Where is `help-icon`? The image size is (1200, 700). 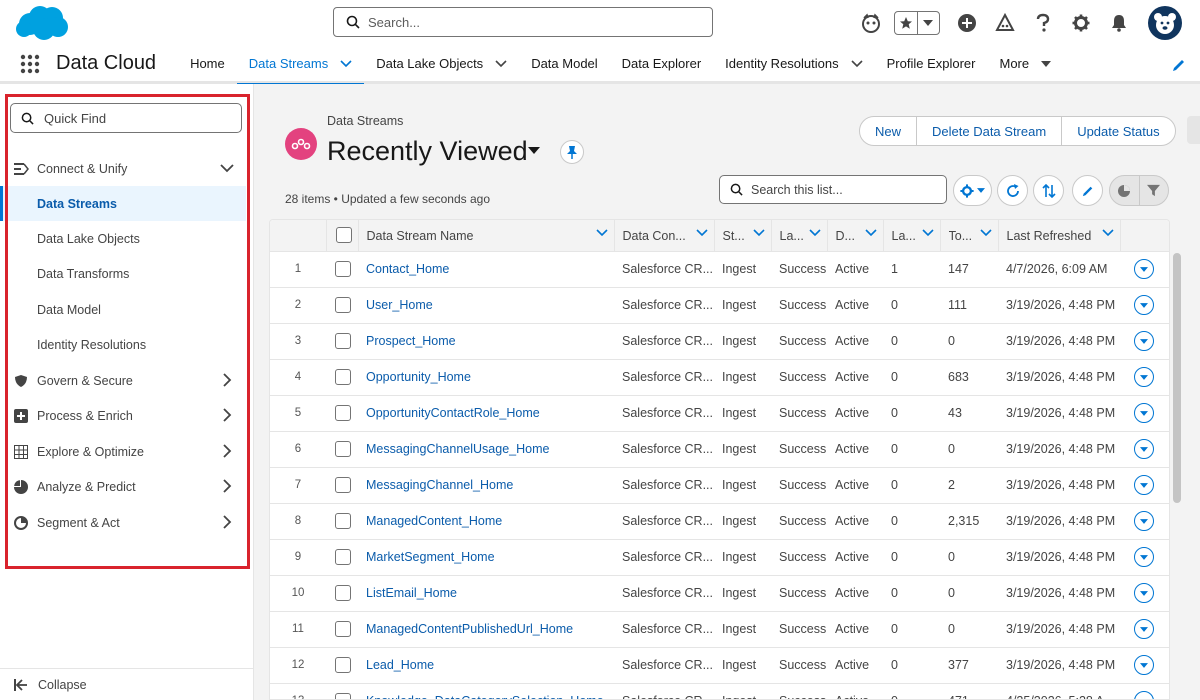
help-icon is located at coordinates (1043, 23).